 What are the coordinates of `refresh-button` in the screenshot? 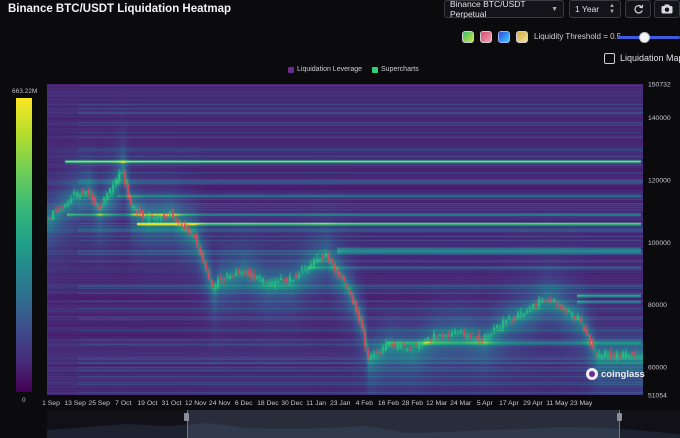 It's located at (638, 9).